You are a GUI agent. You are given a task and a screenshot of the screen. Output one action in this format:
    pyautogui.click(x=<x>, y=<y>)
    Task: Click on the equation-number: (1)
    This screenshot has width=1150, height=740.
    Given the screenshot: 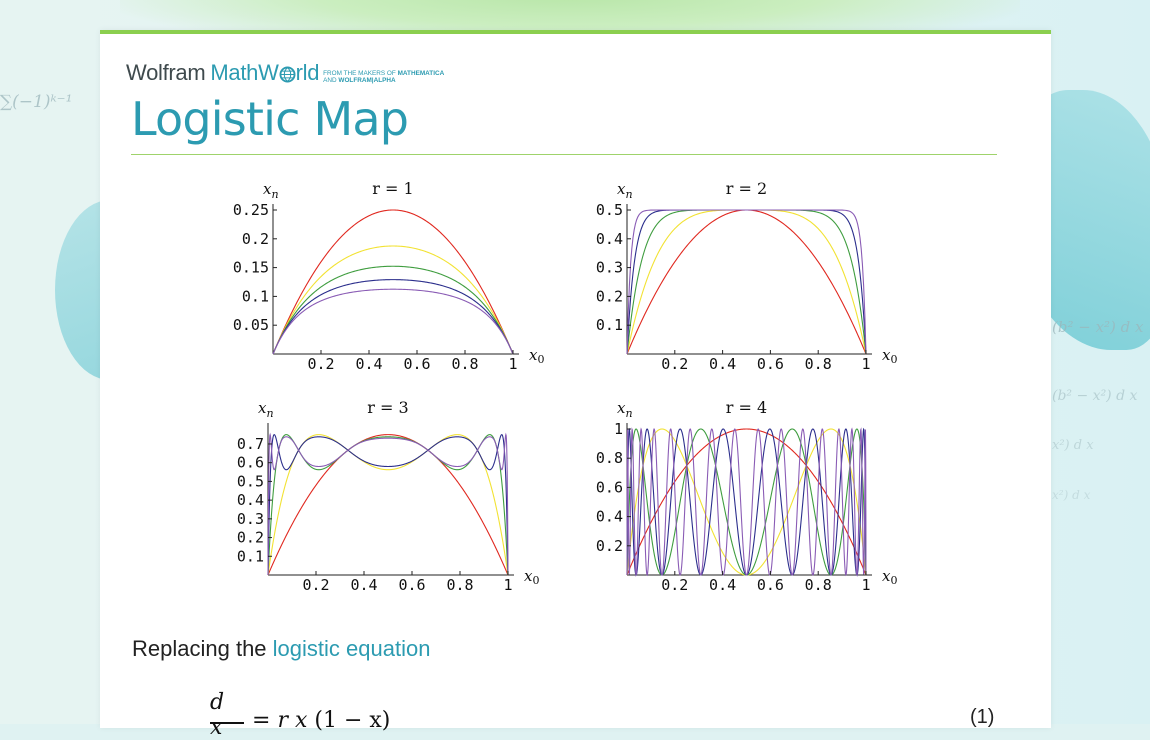 What is the action you would take?
    pyautogui.click(x=982, y=717)
    